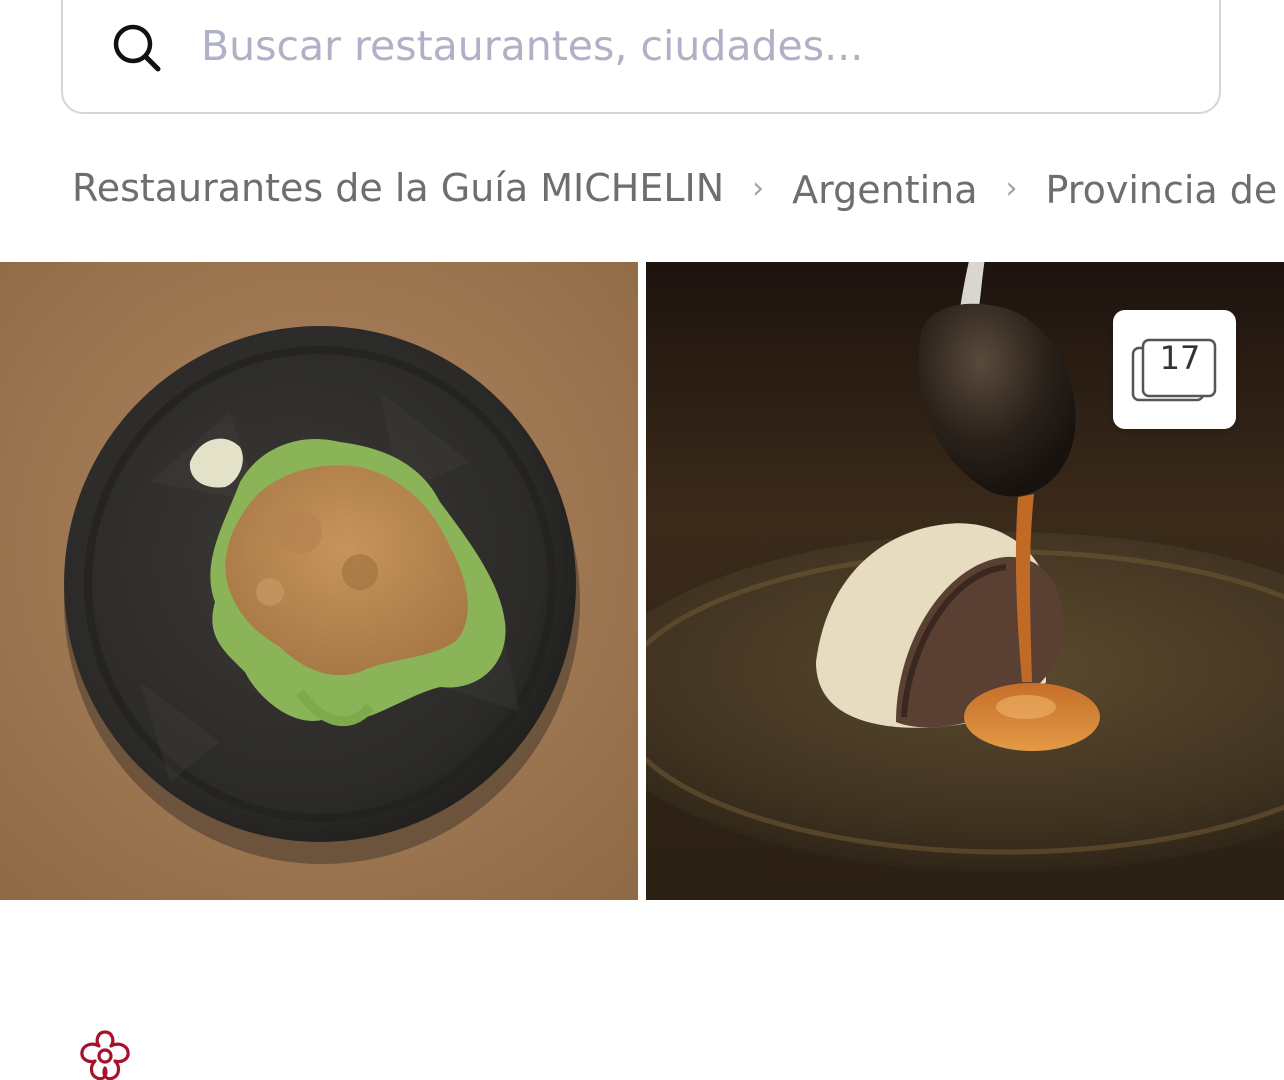  Describe the element at coordinates (137, 48) in the screenshot. I see `search-icon` at that location.